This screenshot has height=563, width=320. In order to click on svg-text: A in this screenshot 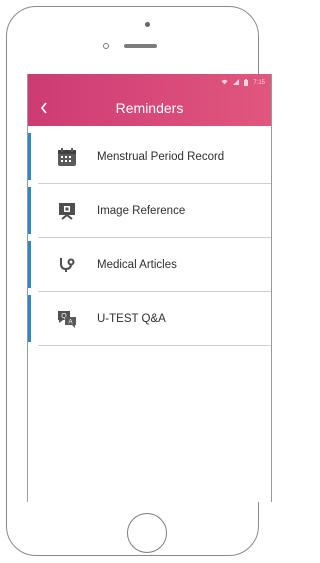, I will do `click(70, 322)`.